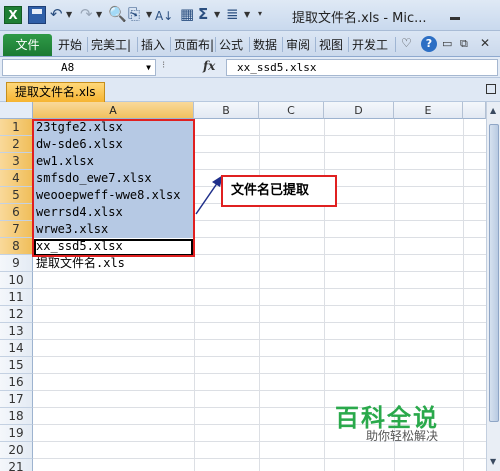 This screenshot has width=500, height=471. Describe the element at coordinates (450, 45) in the screenshot. I see `window-minimize-icon: ▭` at that location.